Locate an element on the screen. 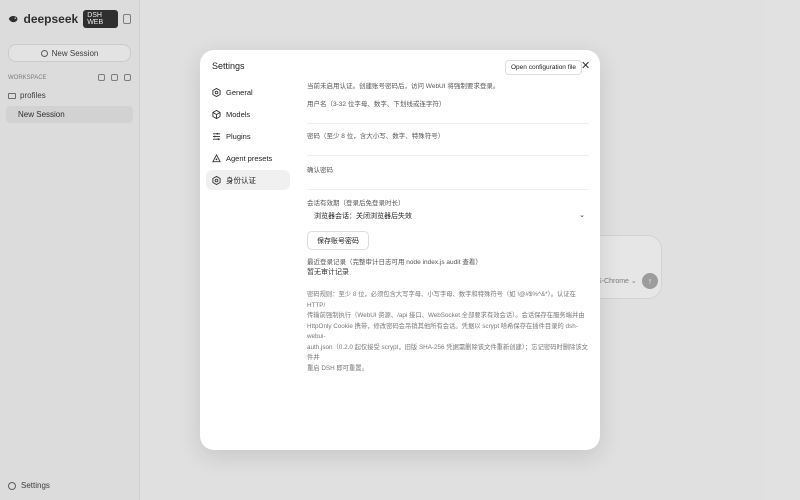 This screenshot has height=500, width=800. save-credentials-button: 保存账号密码 is located at coordinates (338, 240).